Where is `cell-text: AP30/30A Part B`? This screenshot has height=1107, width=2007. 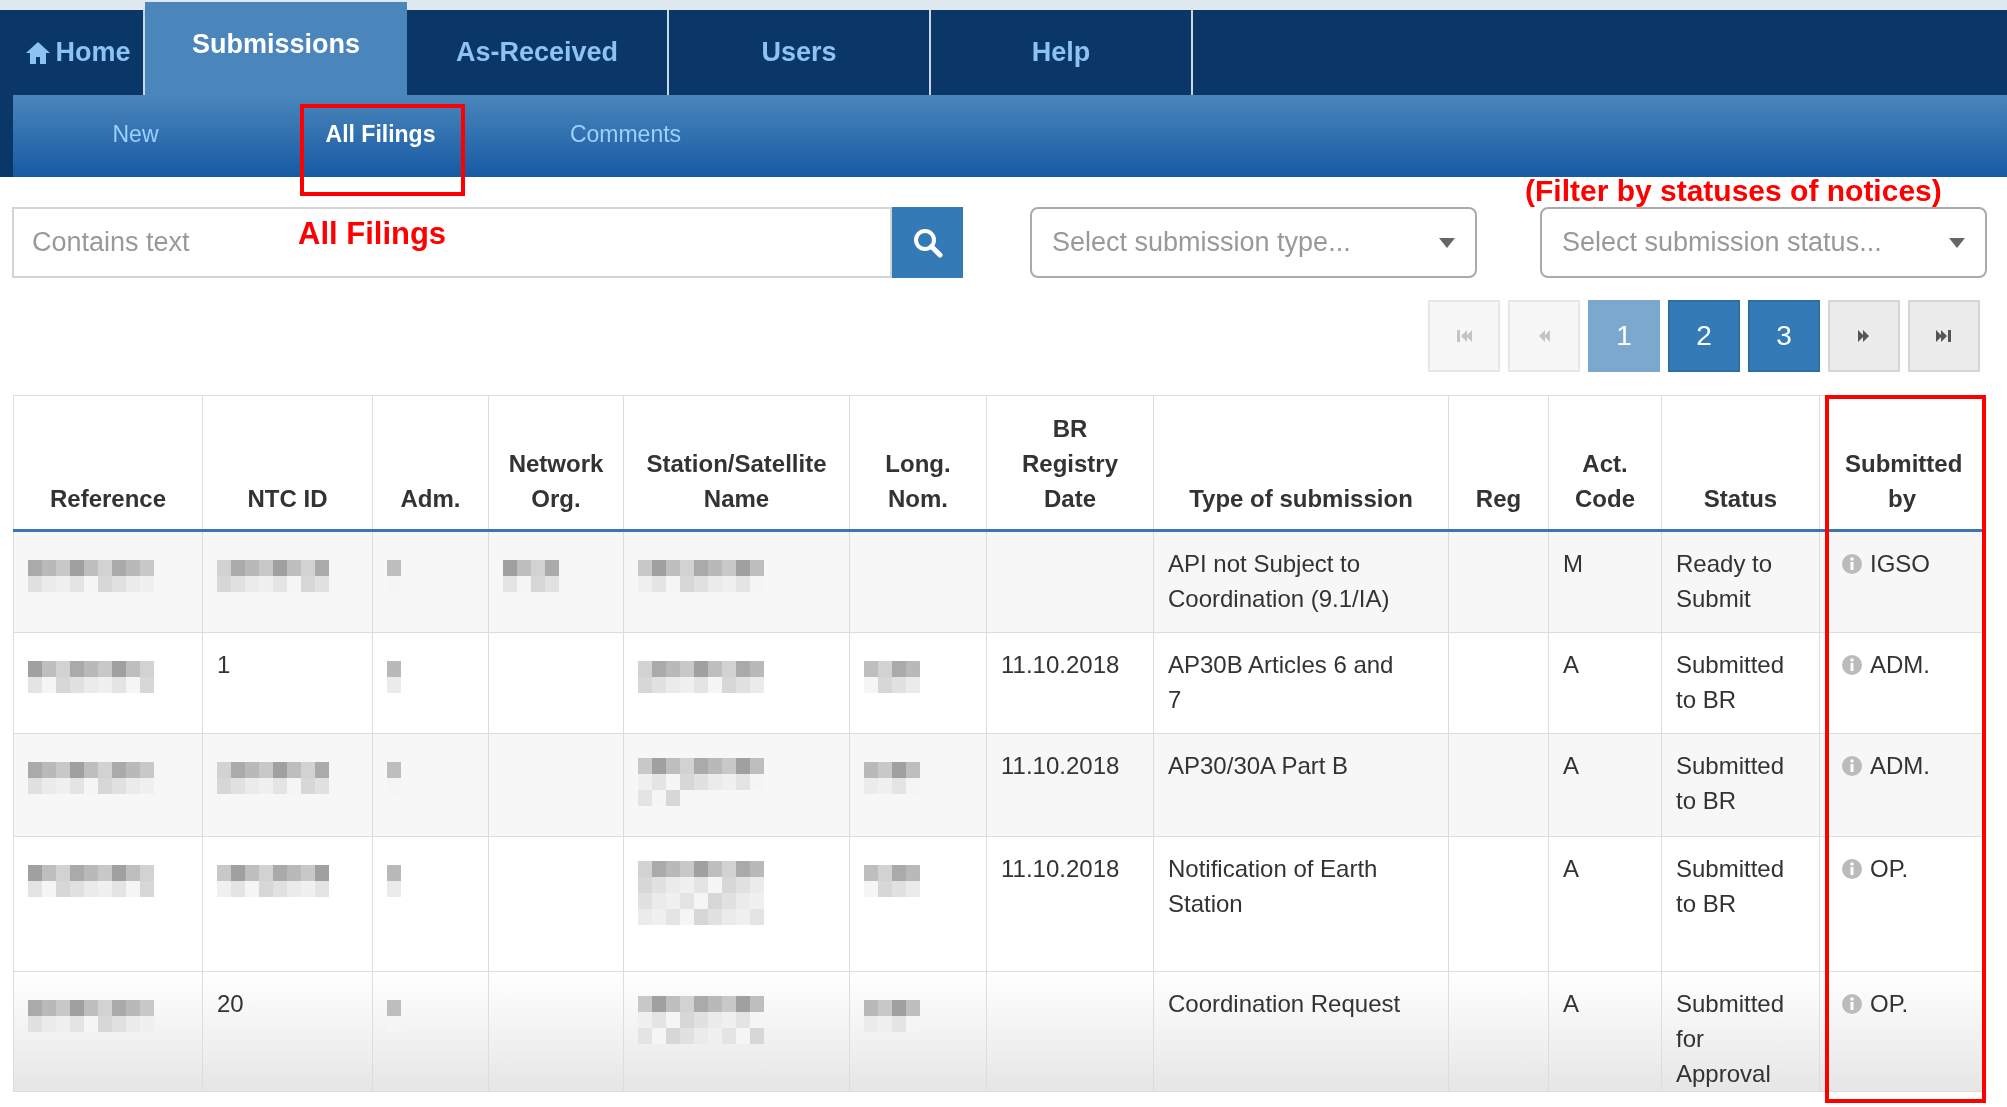 cell-text: AP30/30A Part B is located at coordinates (1258, 765).